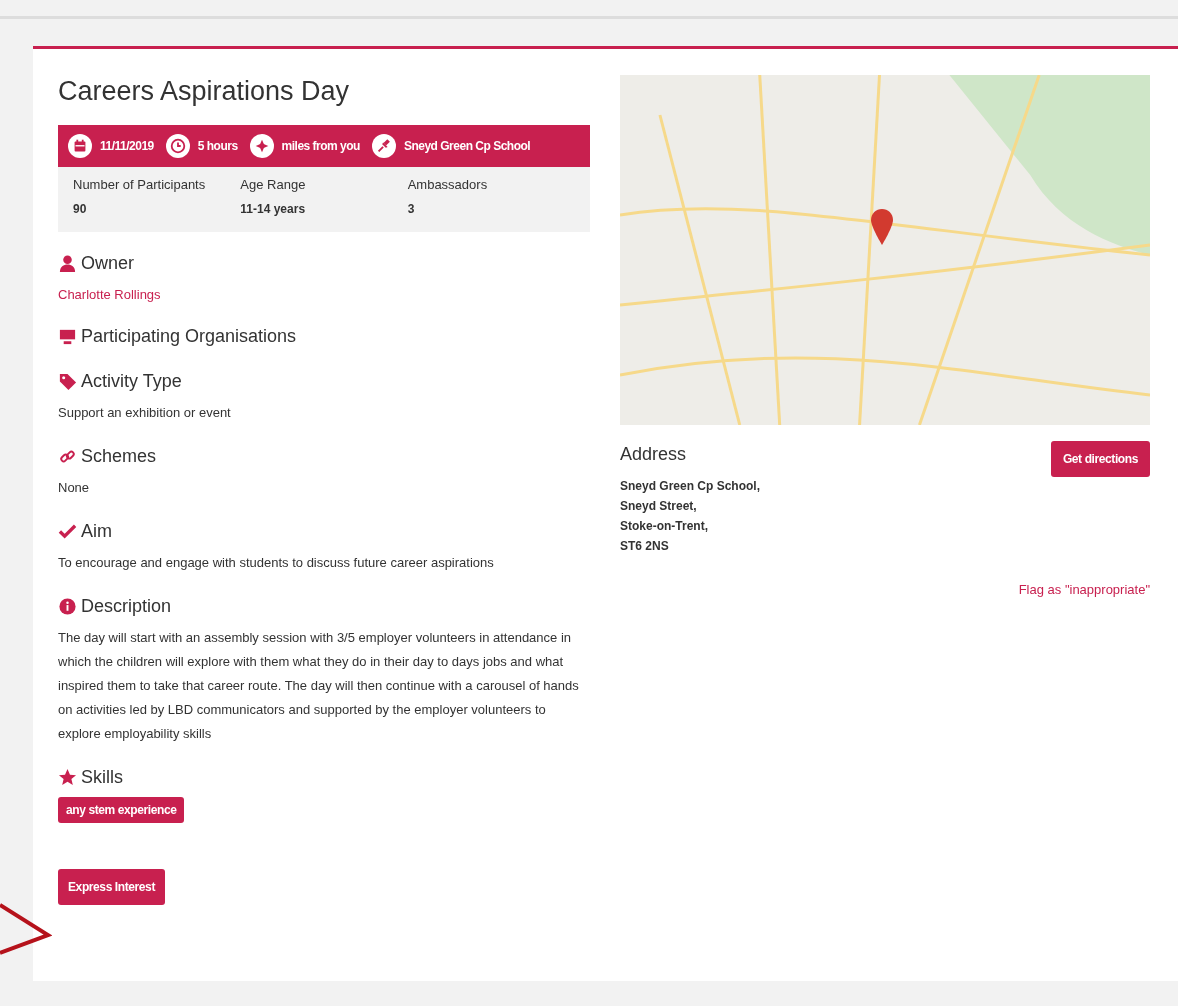 Image resolution: width=1178 pixels, height=1006 pixels. Describe the element at coordinates (882, 227) in the screenshot. I see `map-pin-icon` at that location.